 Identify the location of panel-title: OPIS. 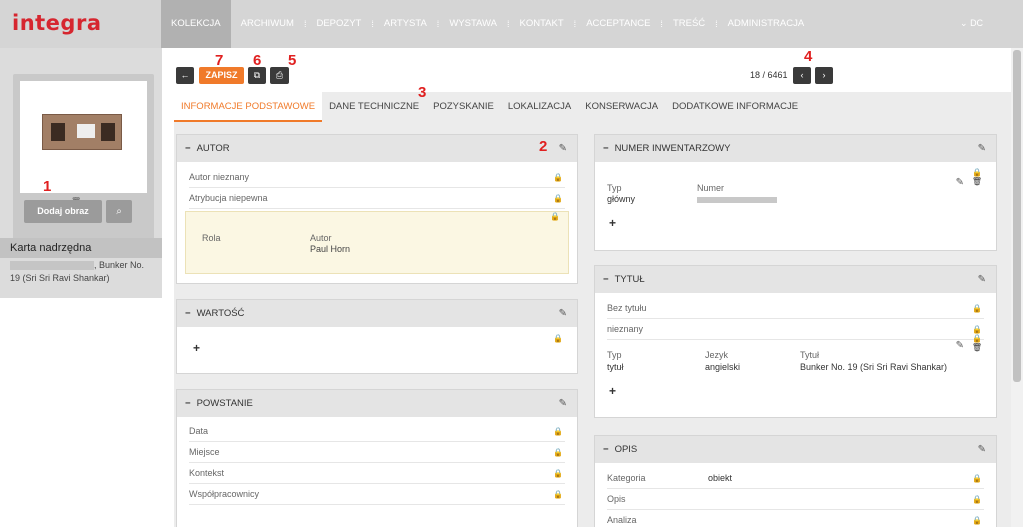
(626, 449).